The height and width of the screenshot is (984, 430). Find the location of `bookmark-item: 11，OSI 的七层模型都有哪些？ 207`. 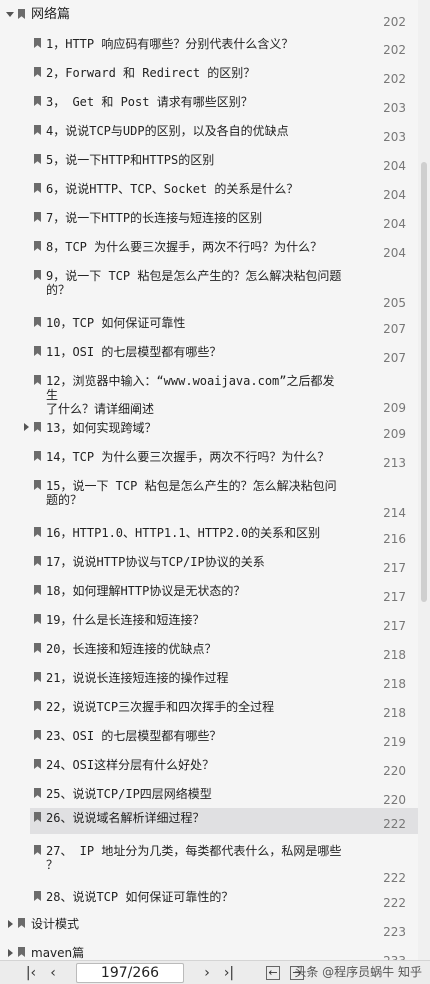

bookmark-item: 11，OSI 的七层模型都有哪些？ 207 is located at coordinates (224, 354).